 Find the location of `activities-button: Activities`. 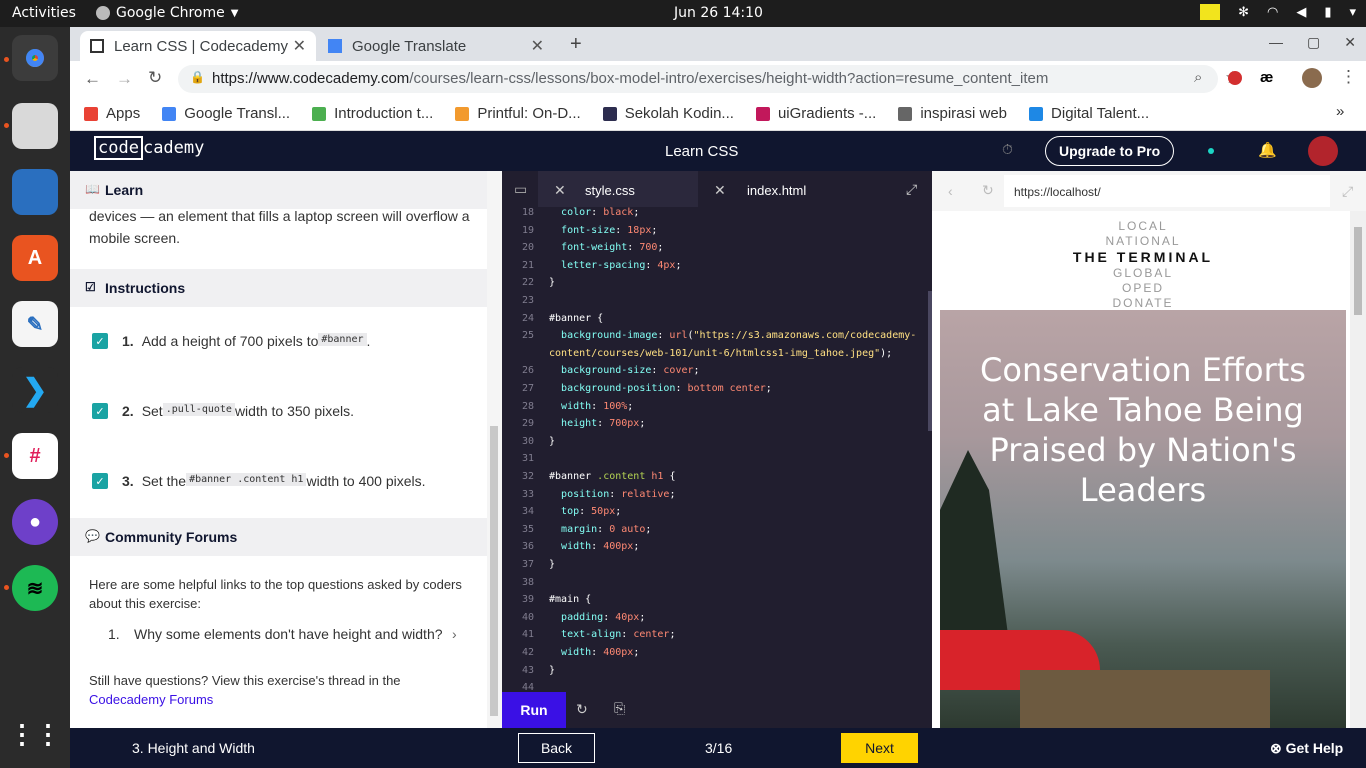

activities-button: Activities is located at coordinates (44, 13).